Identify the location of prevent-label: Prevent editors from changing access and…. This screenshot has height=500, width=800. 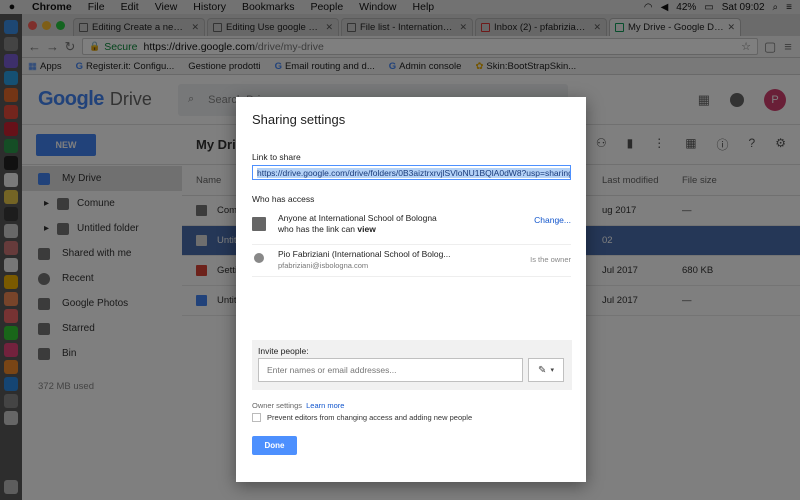
(370, 417).